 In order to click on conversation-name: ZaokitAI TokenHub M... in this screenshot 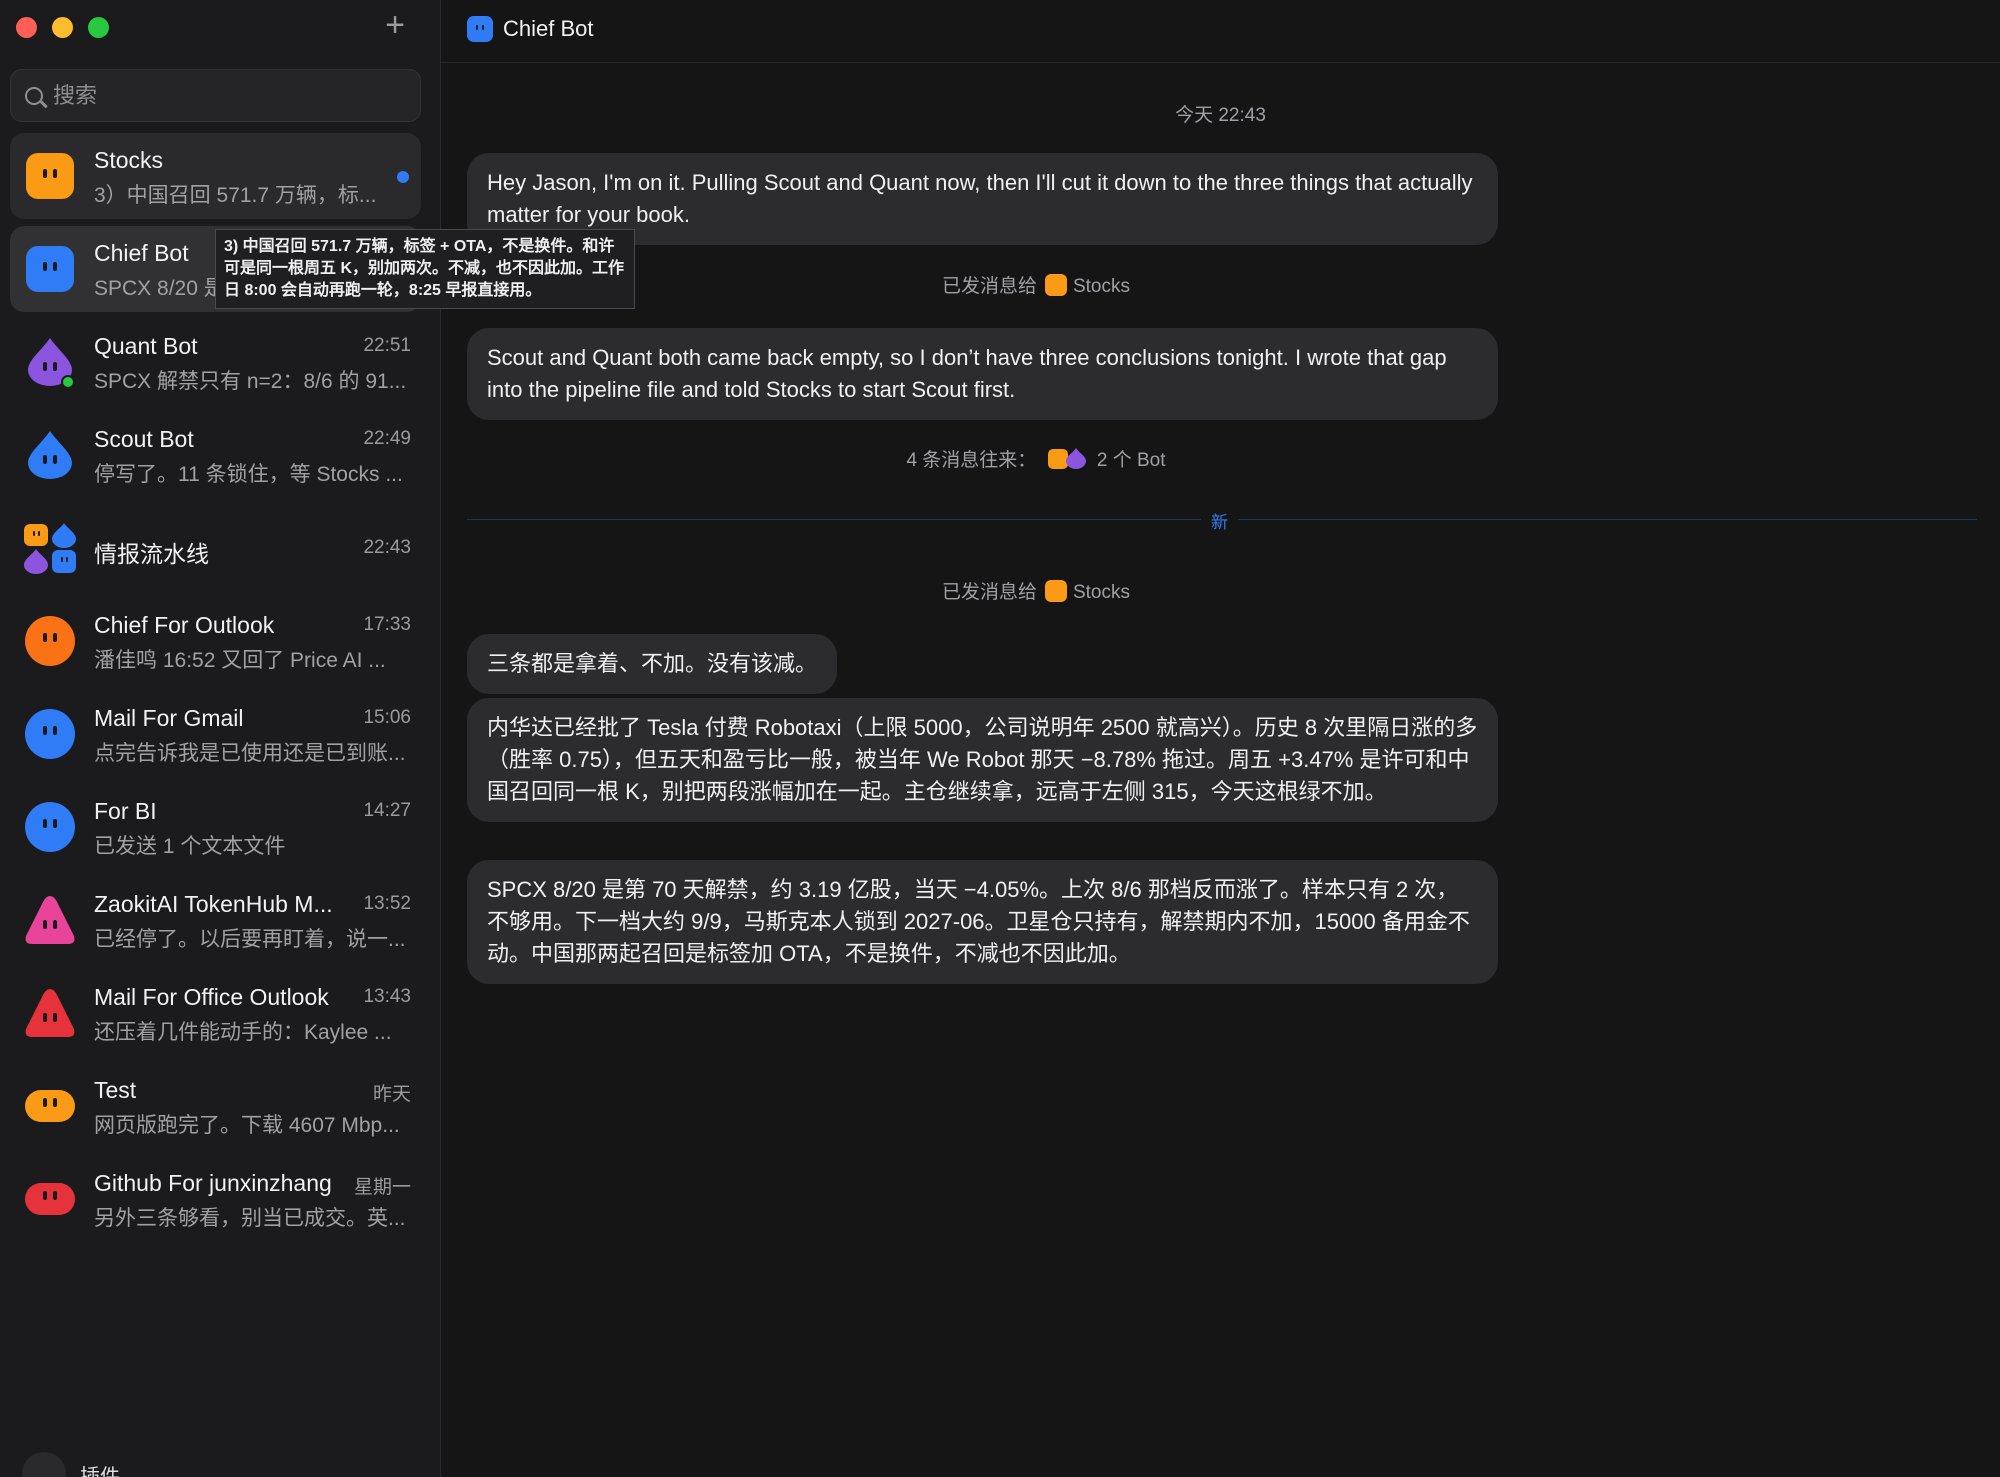, I will do `click(213, 904)`.